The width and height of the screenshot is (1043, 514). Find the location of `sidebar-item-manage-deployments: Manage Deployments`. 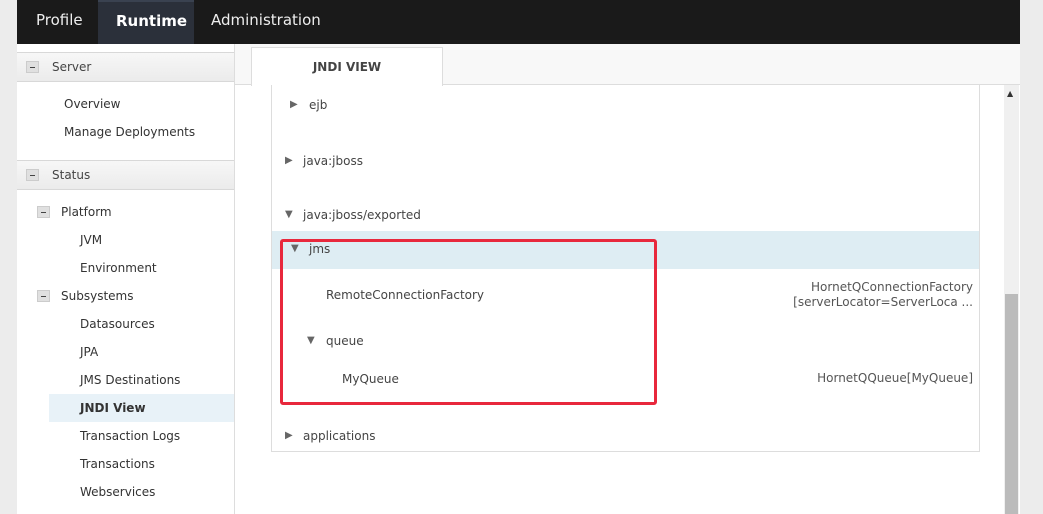

sidebar-item-manage-deployments: Manage Deployments is located at coordinates (125, 132).